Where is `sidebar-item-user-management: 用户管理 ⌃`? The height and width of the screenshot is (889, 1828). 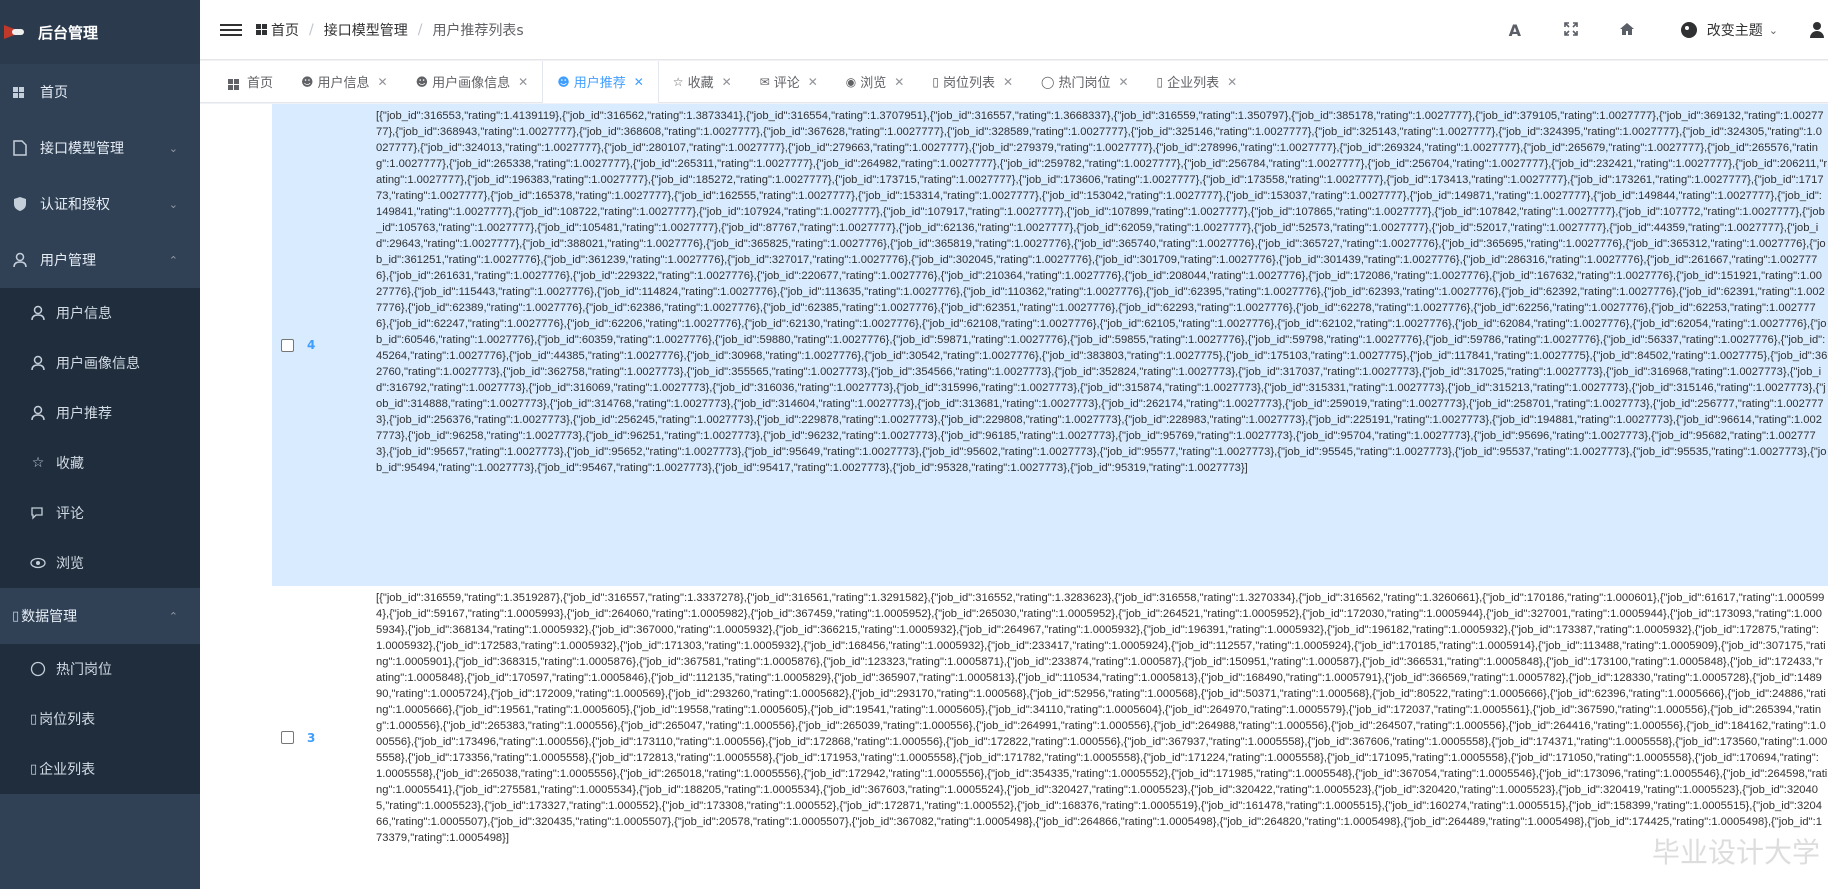 sidebar-item-user-management: 用户管理 ⌃ is located at coordinates (100, 260).